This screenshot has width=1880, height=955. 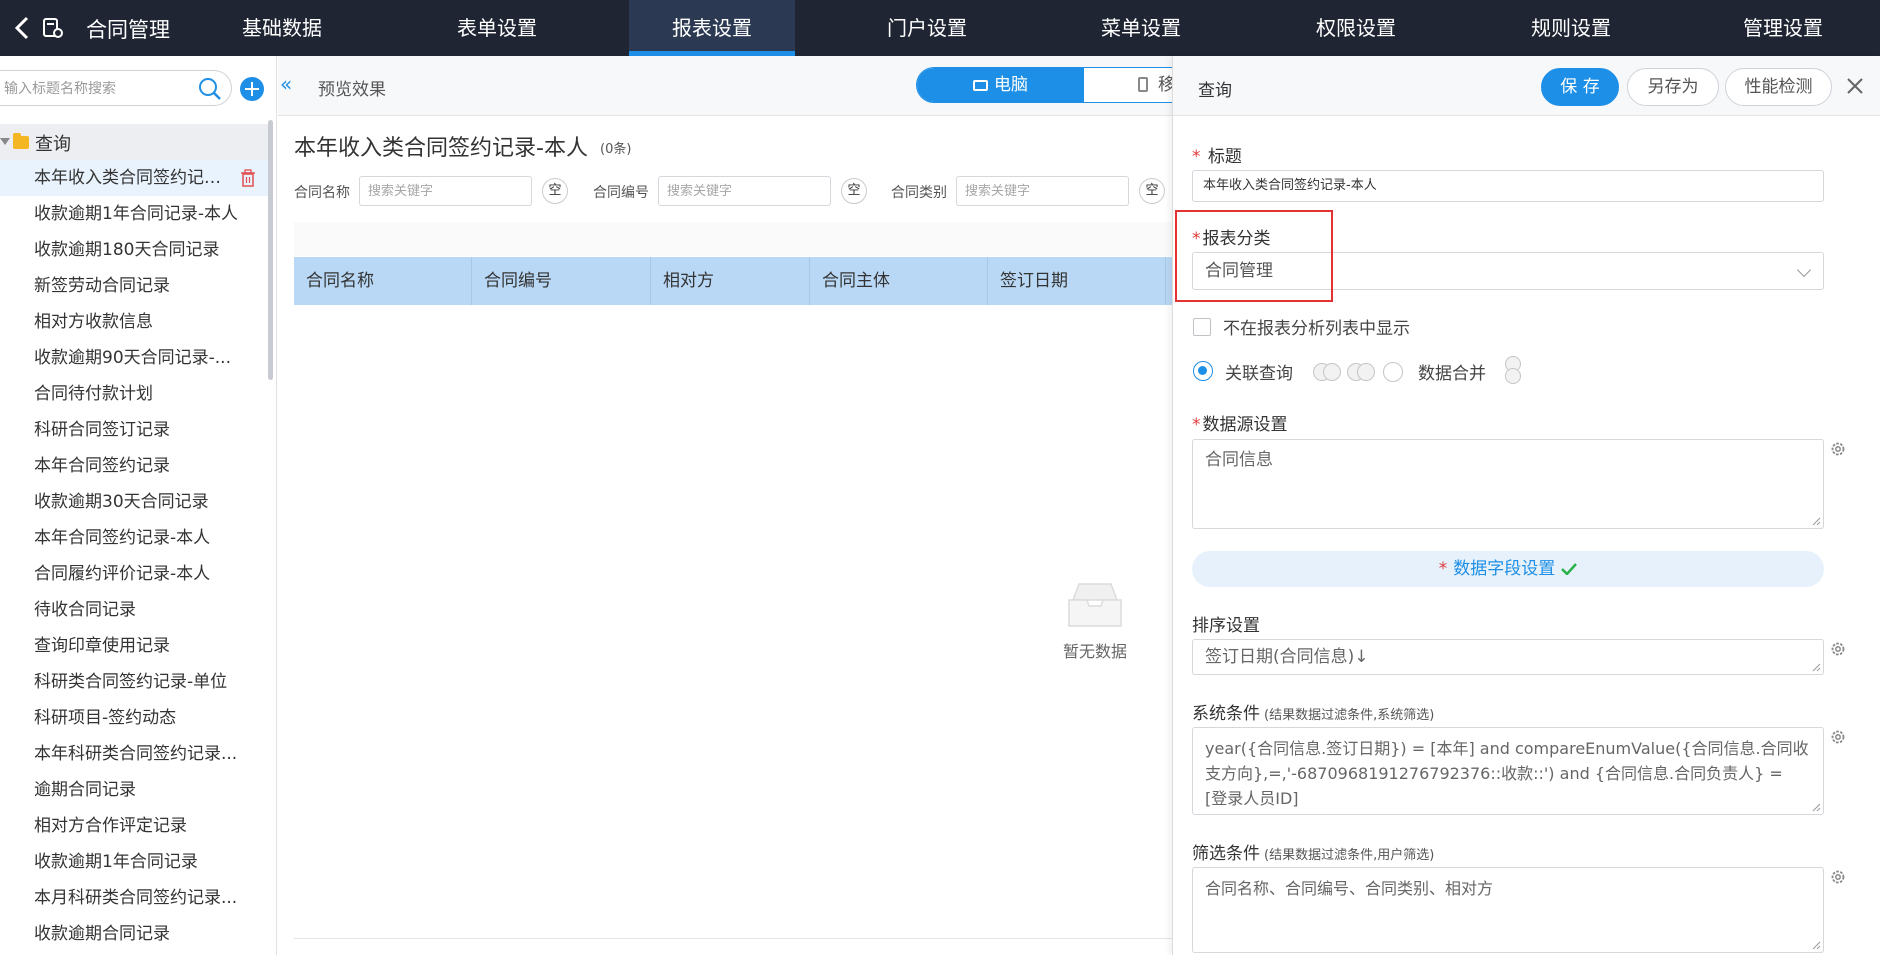 What do you see at coordinates (134, 610) in the screenshot?
I see `sidebar-item: 待收合同记录` at bounding box center [134, 610].